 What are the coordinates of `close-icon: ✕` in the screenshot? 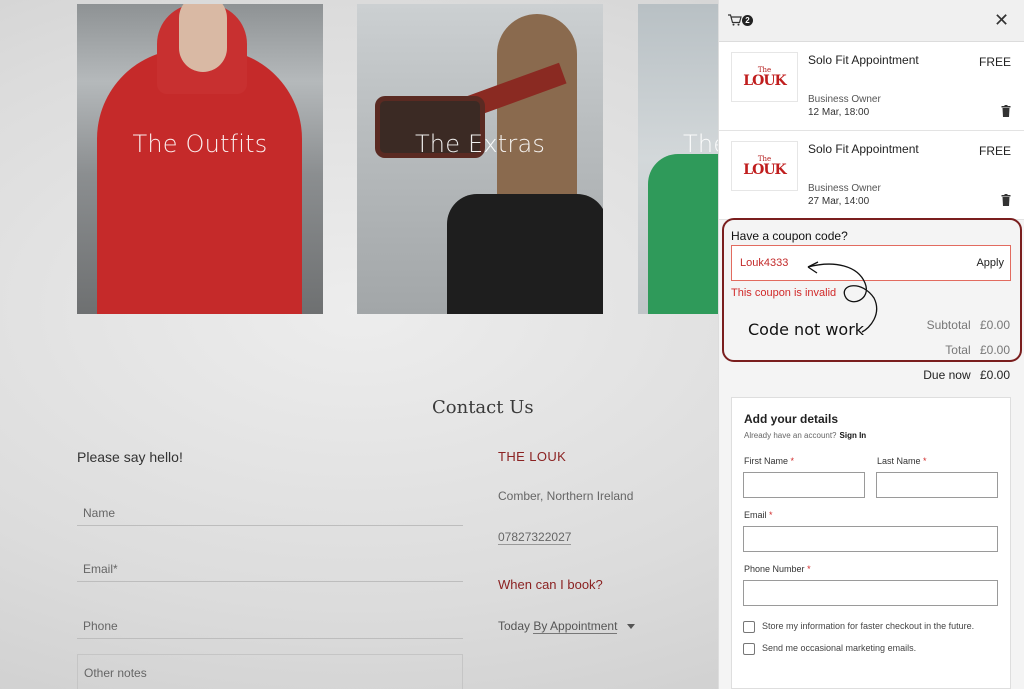 It's located at (1001, 20).